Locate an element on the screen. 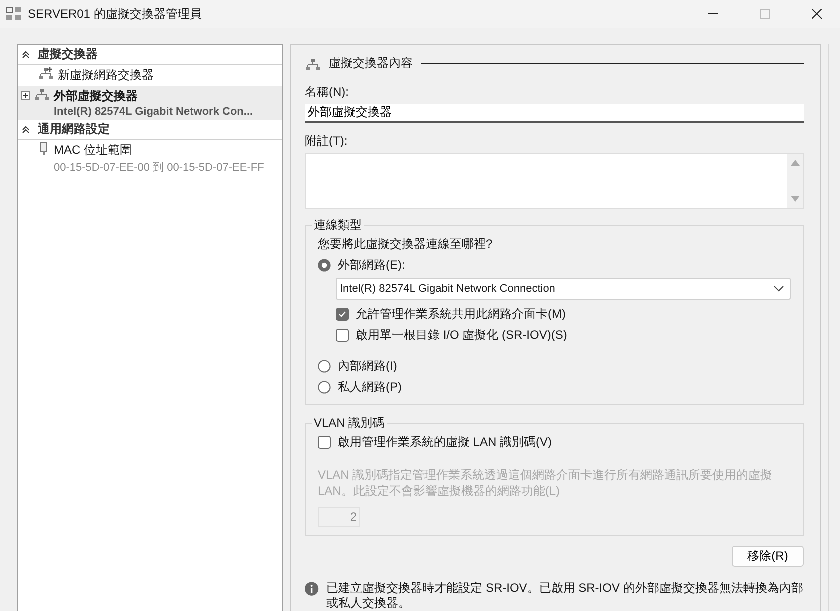 The image size is (840, 611). section-title: 虛擬交換器 is located at coordinates (68, 54).